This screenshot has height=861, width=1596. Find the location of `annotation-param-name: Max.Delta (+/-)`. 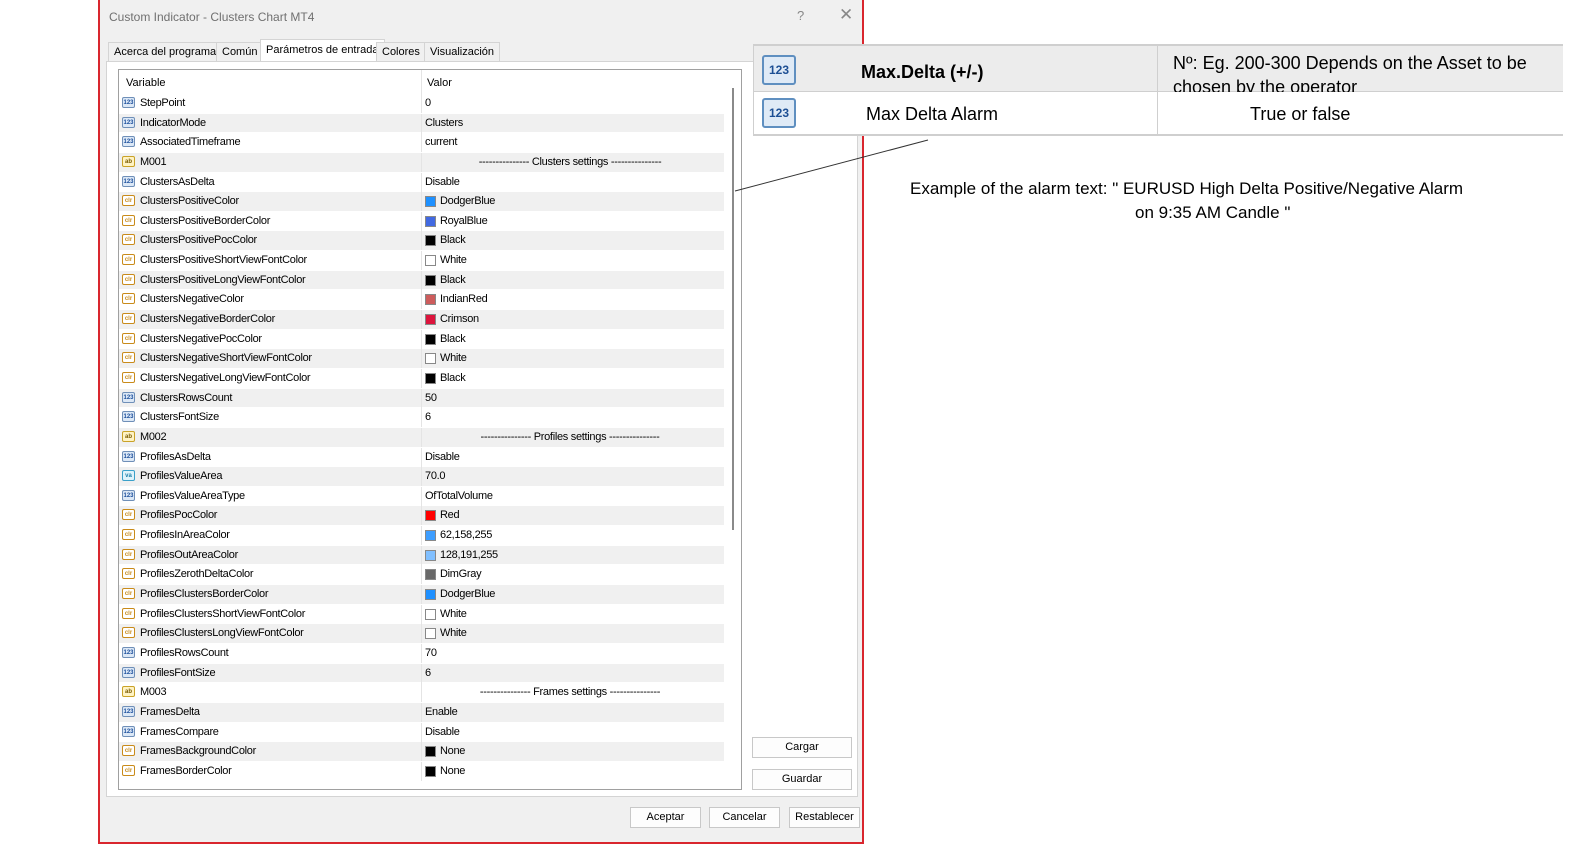

annotation-param-name: Max.Delta (+/-) is located at coordinates (922, 72).